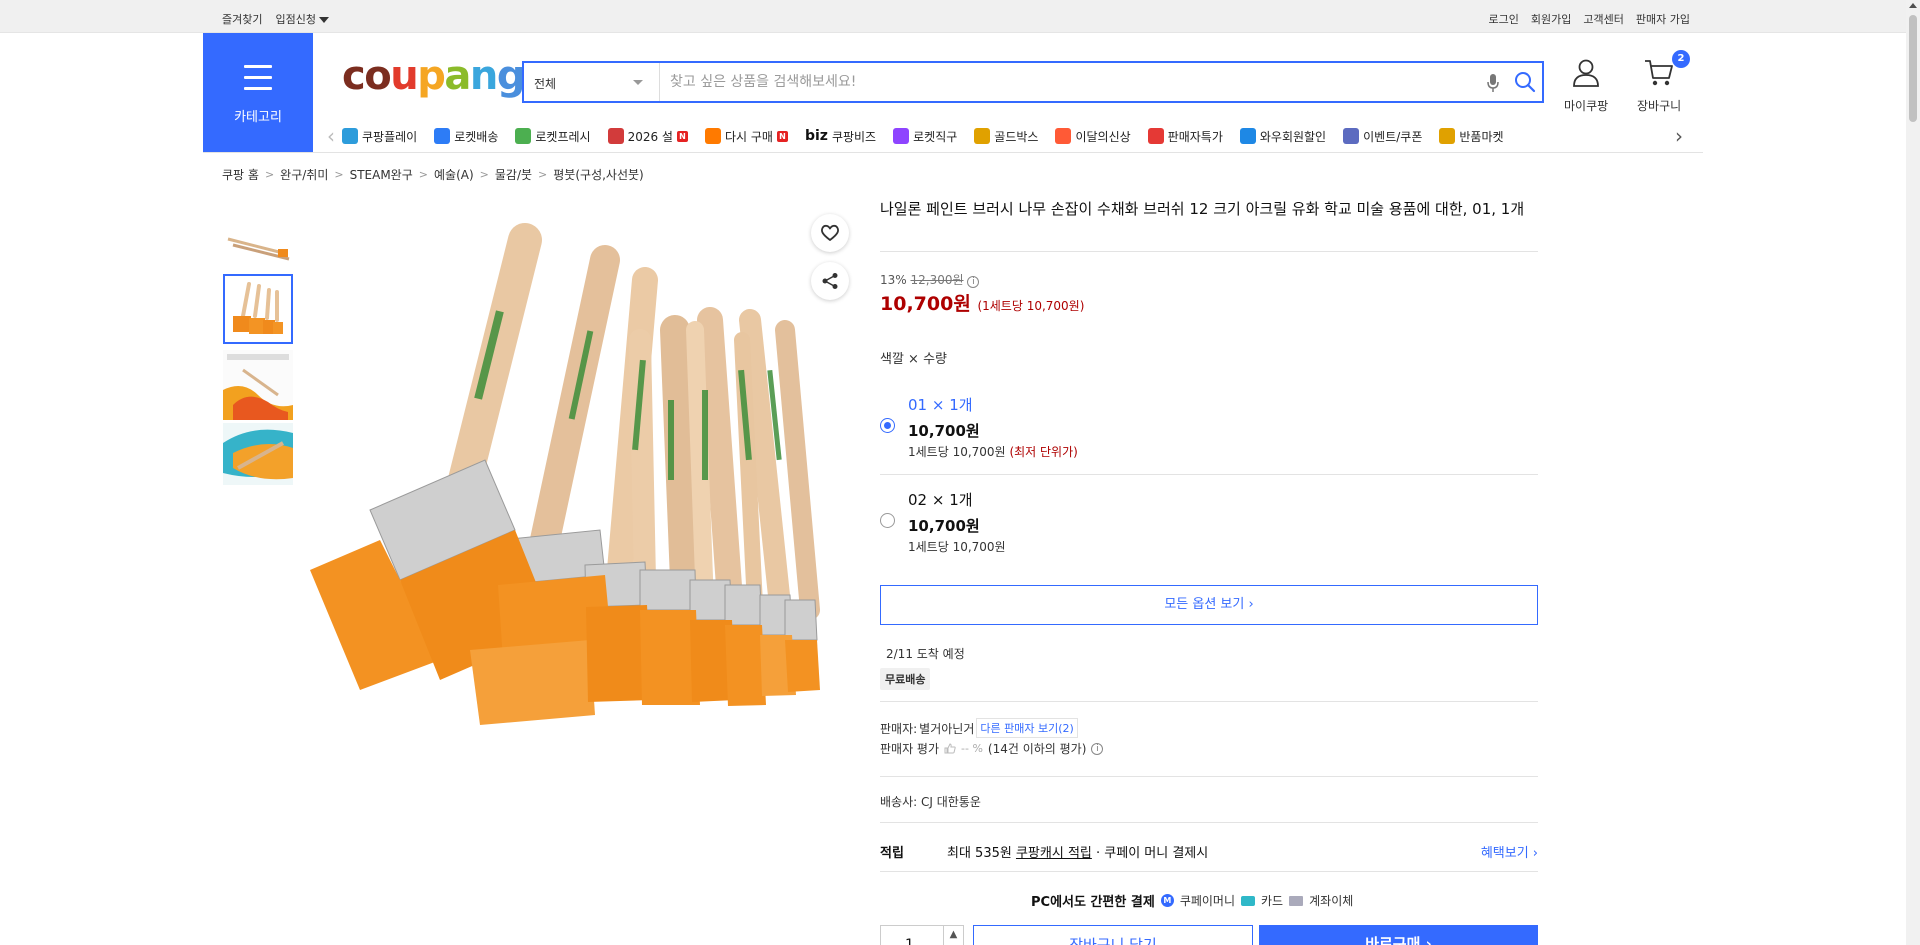 The width and height of the screenshot is (1920, 945). I want to click on category-button: 카테고리, so click(258, 92).